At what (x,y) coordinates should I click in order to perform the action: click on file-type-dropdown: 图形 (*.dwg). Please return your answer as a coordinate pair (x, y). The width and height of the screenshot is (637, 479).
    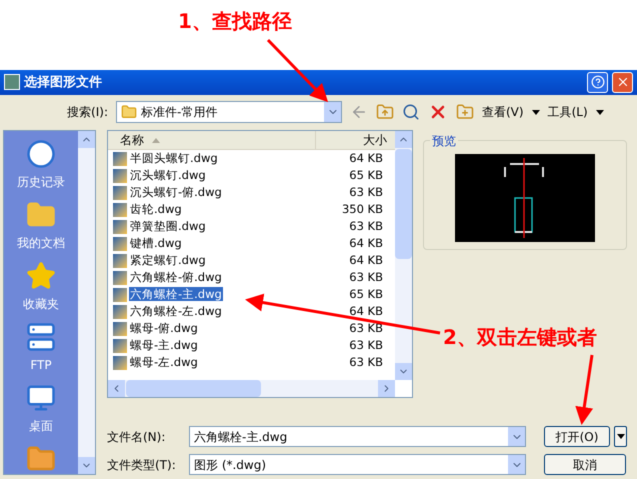
    Looking at the image, I should click on (357, 464).